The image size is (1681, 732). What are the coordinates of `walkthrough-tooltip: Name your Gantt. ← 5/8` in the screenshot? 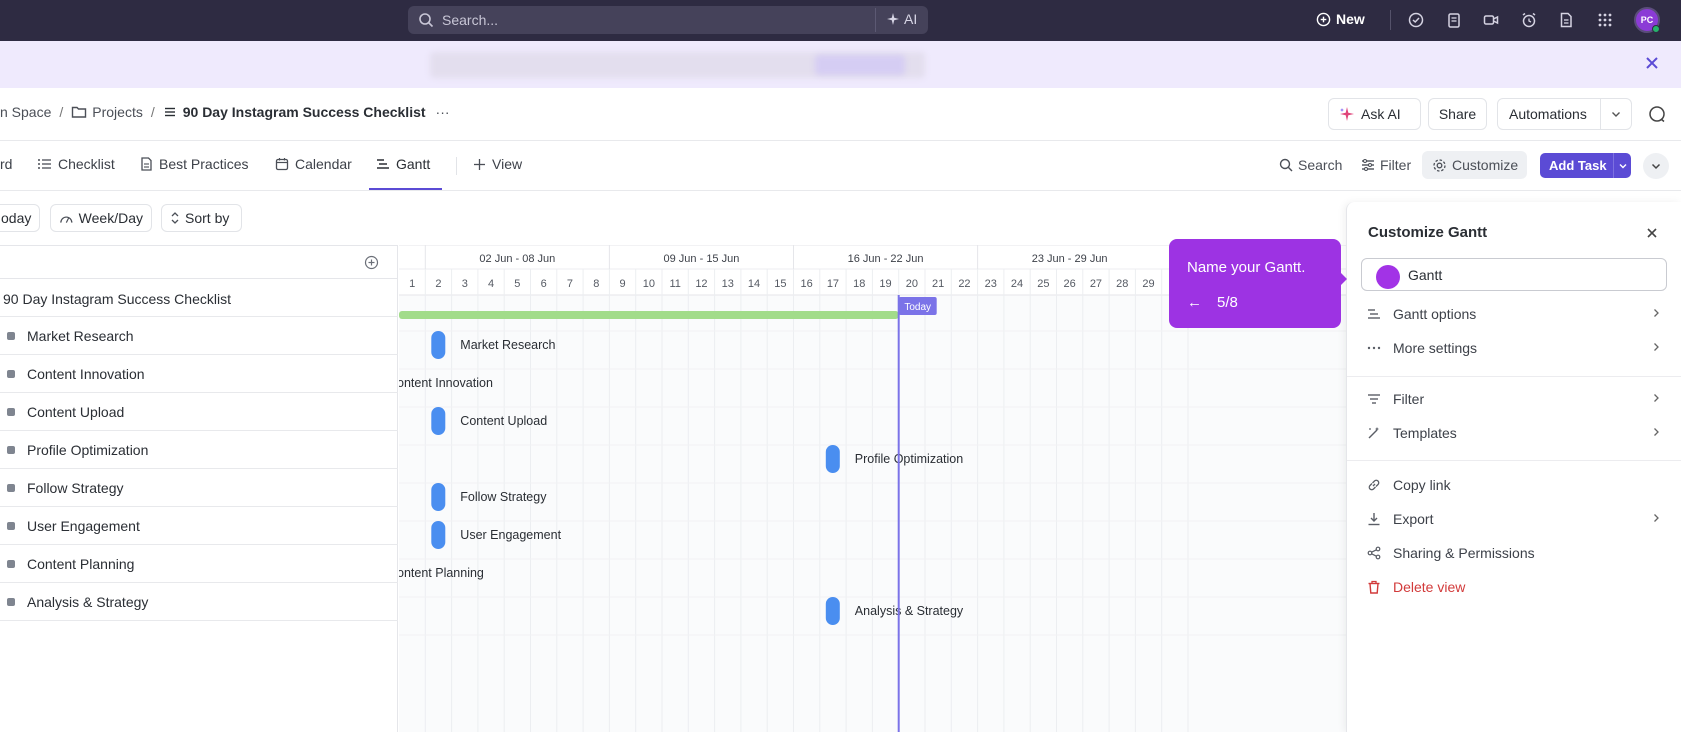 It's located at (1258, 283).